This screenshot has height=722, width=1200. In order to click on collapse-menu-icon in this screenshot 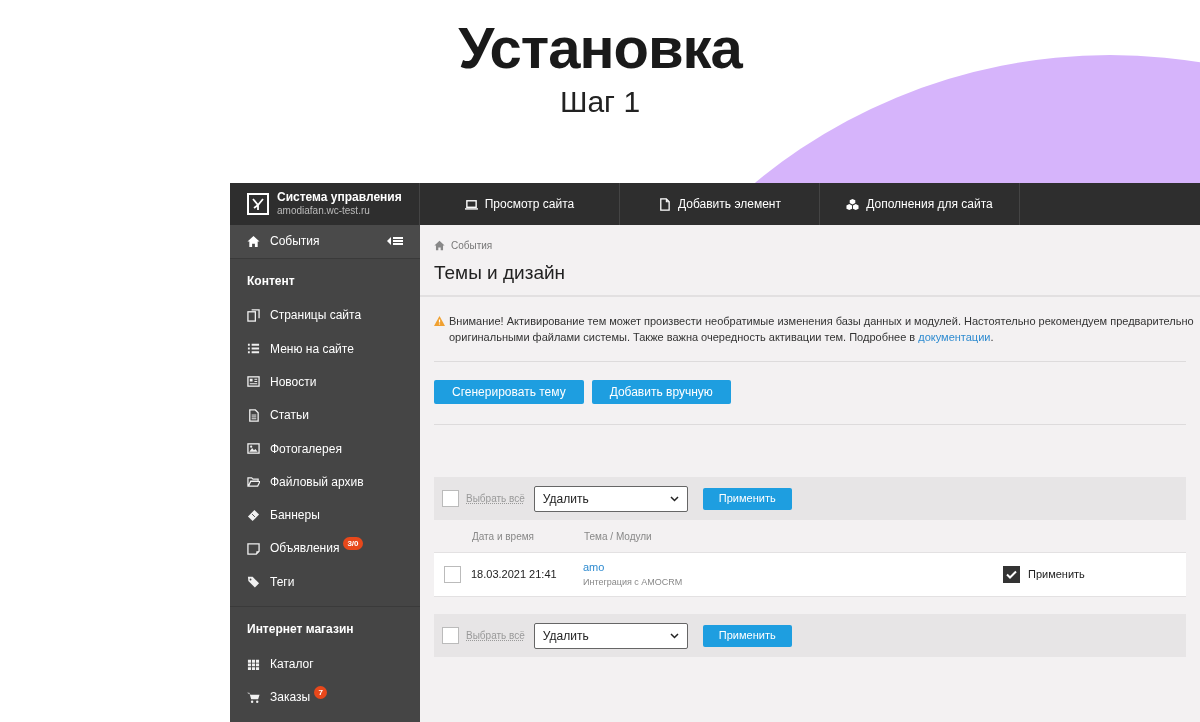, I will do `click(395, 241)`.